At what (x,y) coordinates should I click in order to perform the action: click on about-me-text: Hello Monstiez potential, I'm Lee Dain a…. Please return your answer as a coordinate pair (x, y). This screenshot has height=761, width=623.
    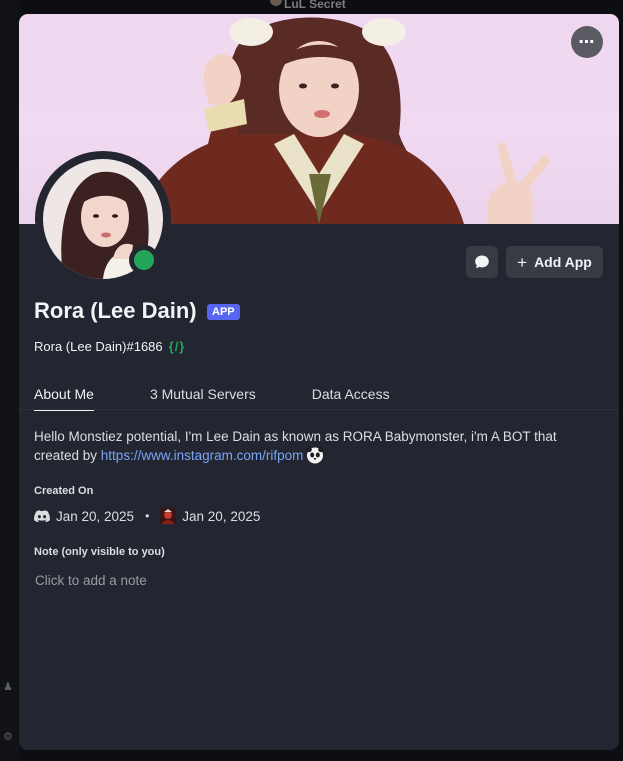
    Looking at the image, I should click on (319, 446).